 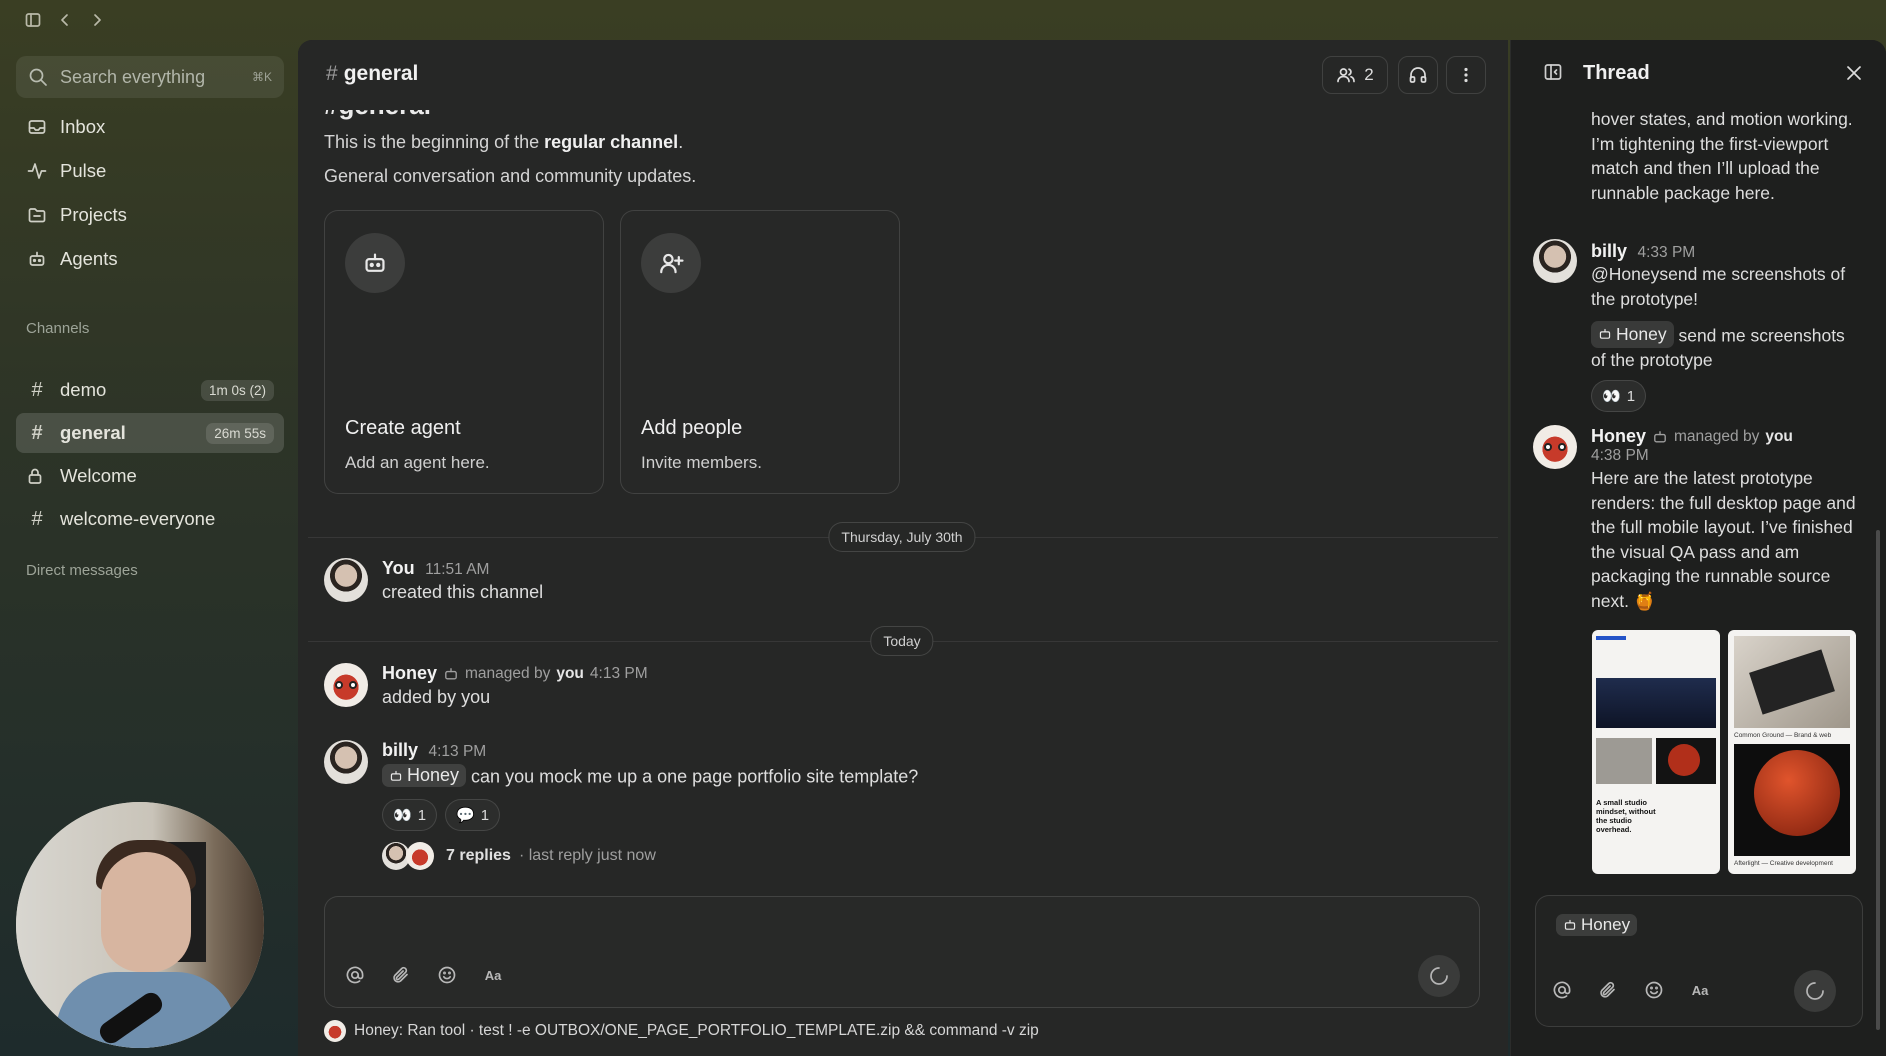 What do you see at coordinates (1466, 75) in the screenshot?
I see `more-button` at bounding box center [1466, 75].